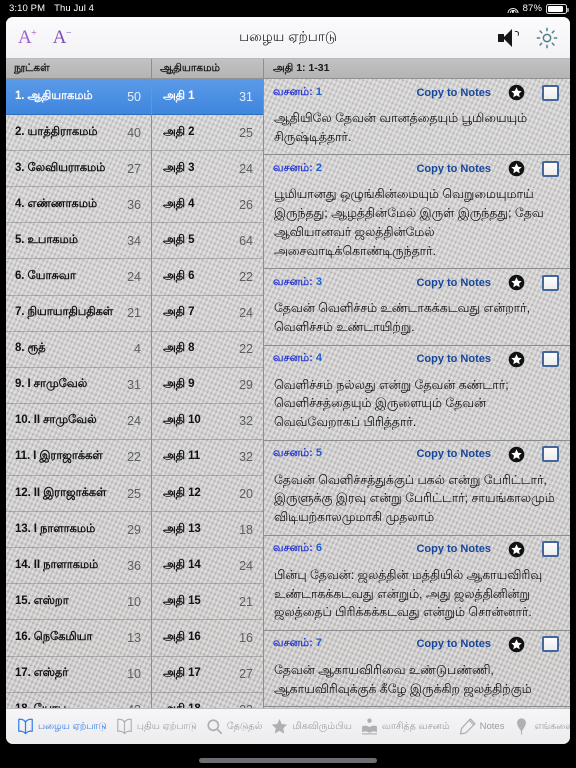 Image resolution: width=576 pixels, height=768 pixels. What do you see at coordinates (207, 494) in the screenshot?
I see `chapter-row: அதி 12 20` at bounding box center [207, 494].